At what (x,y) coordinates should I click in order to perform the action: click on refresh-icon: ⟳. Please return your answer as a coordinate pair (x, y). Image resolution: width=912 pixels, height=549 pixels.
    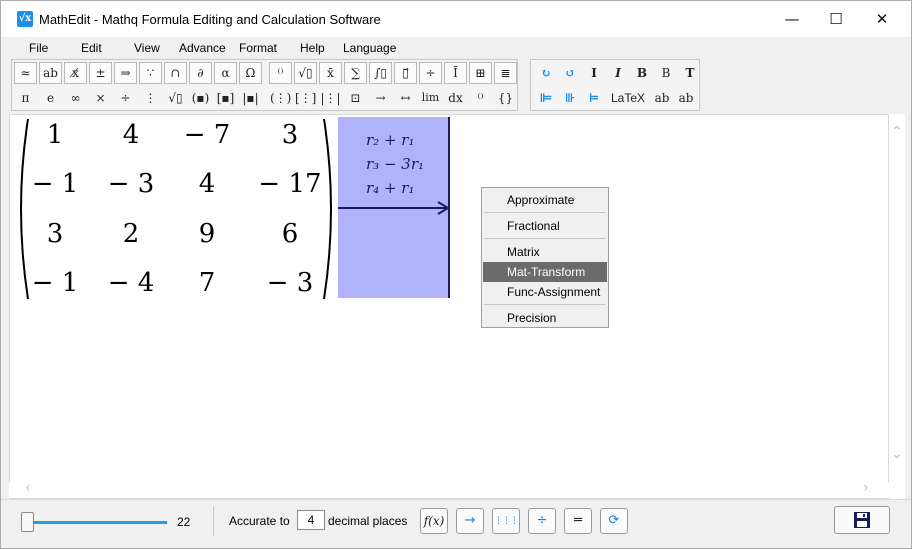
    Looking at the image, I should click on (614, 521).